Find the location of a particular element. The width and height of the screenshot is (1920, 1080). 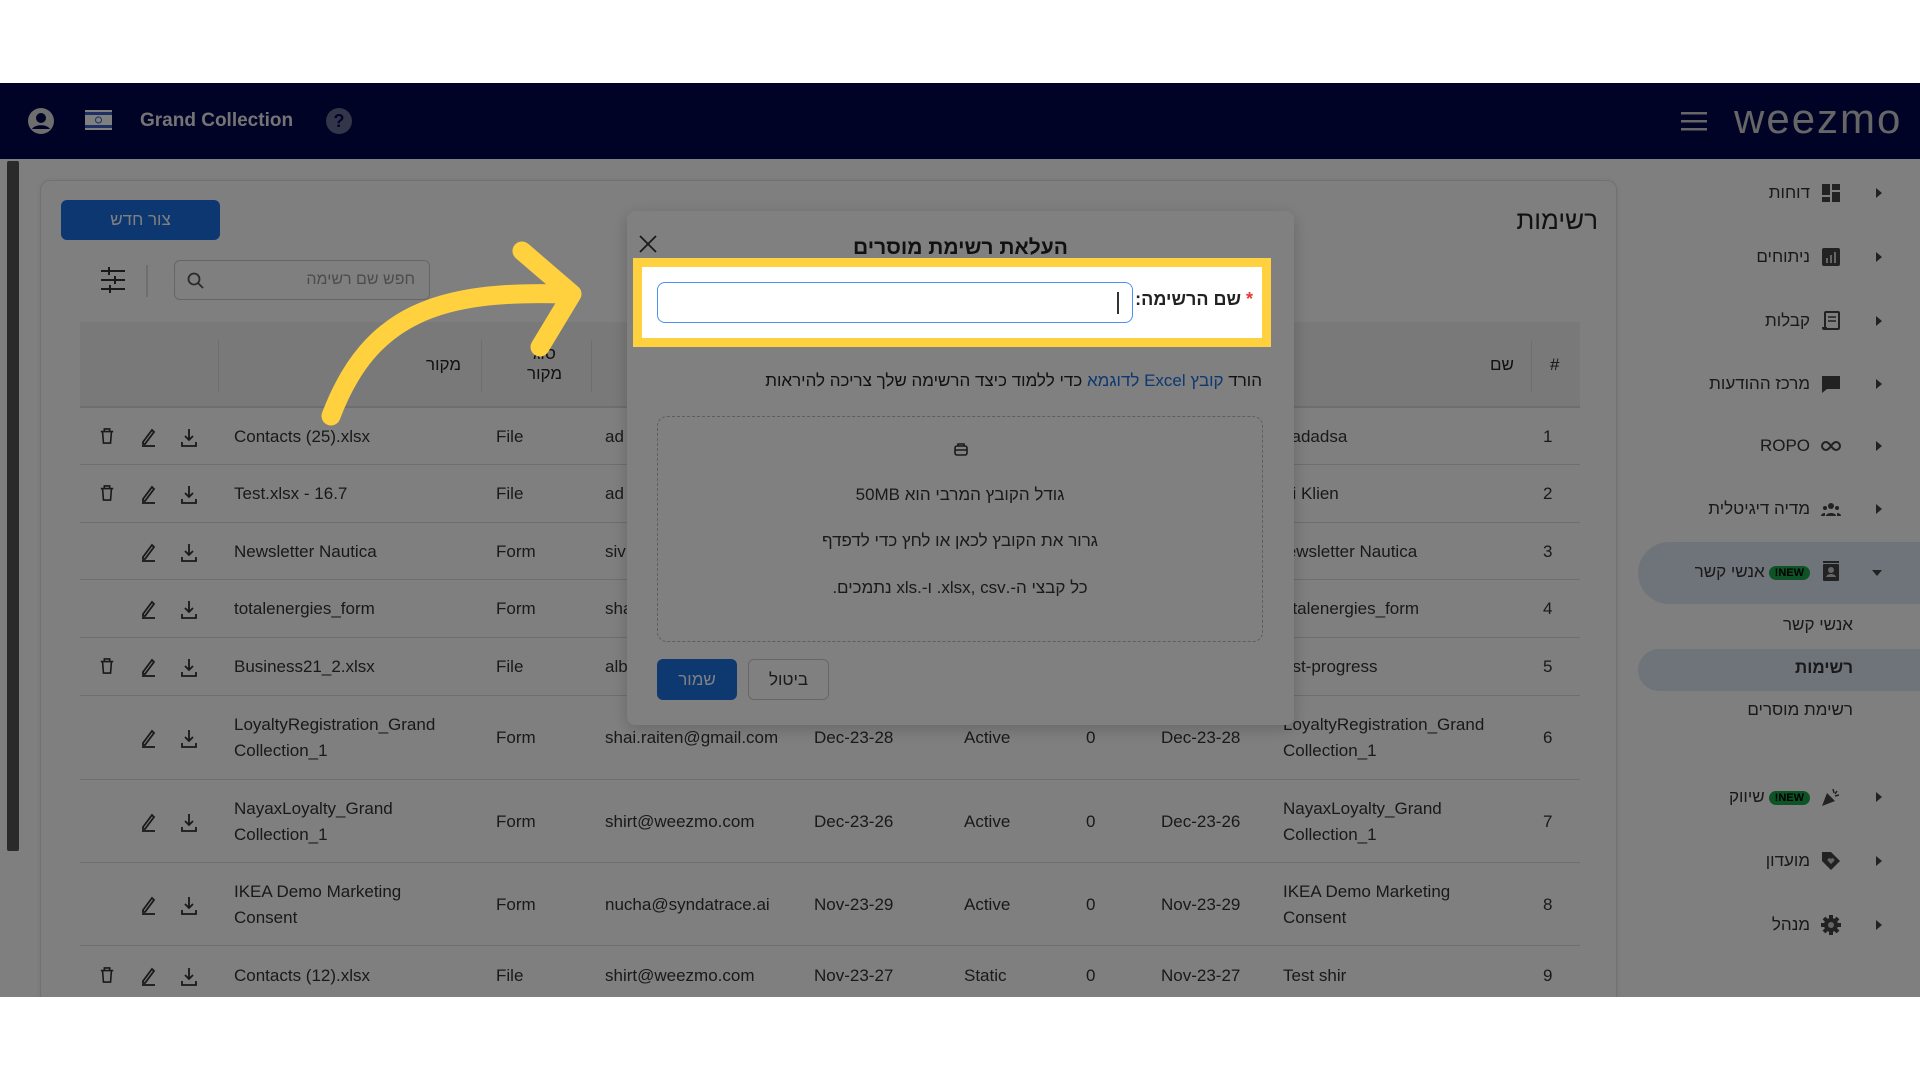

instructions-prefix: הורד is located at coordinates (1242, 380).